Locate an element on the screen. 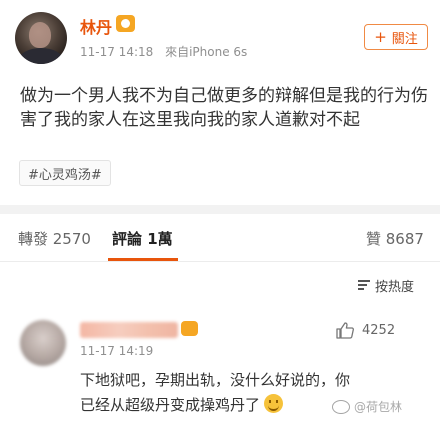 The height and width of the screenshot is (421, 440). tab-comments: 評論 1萬 is located at coordinates (142, 238).